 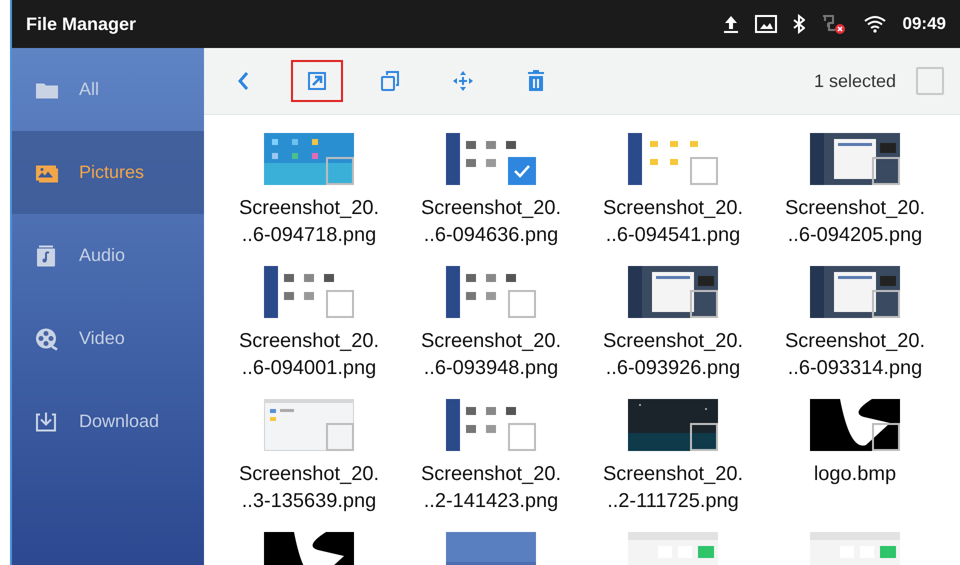 I want to click on file-name: Screenshot_20. ..6-094001.png, so click(x=309, y=355).